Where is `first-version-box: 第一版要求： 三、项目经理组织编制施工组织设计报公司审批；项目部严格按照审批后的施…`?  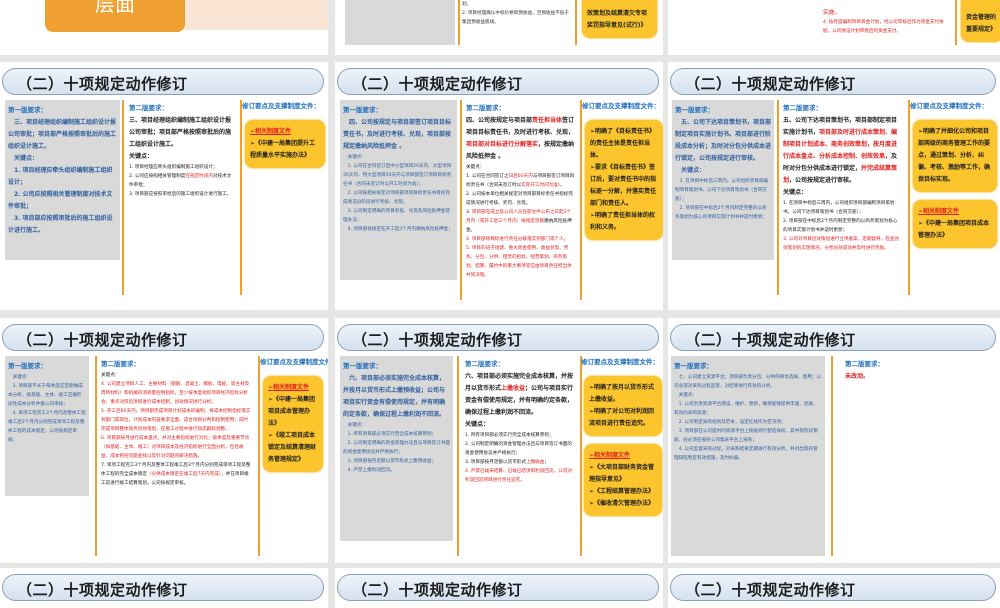 first-version-box: 第一版要求： 三、项目经理组织编制施工组织设计报公司审批；项目部严格按照审批后的施… is located at coordinates (62, 180).